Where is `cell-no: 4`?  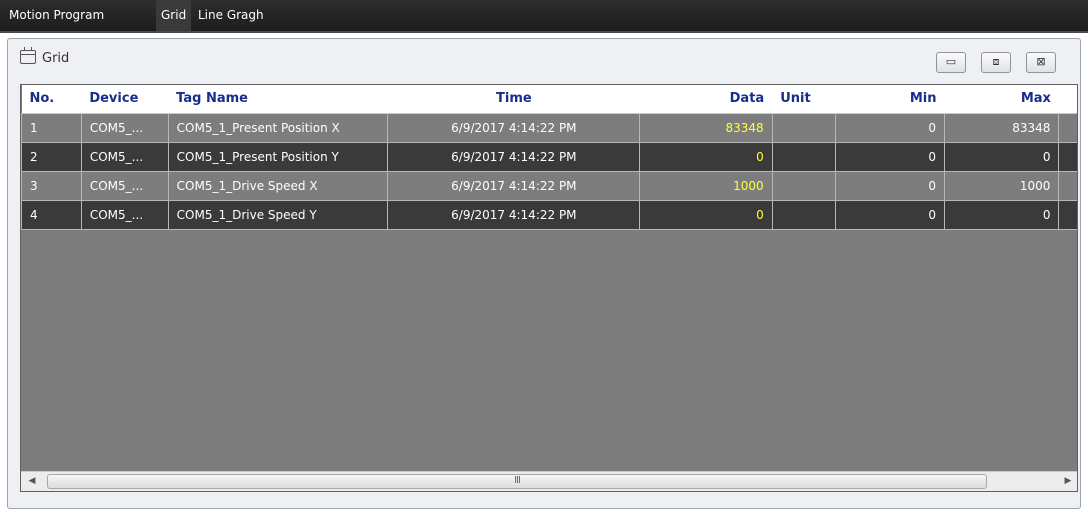
cell-no: 4 is located at coordinates (51, 215).